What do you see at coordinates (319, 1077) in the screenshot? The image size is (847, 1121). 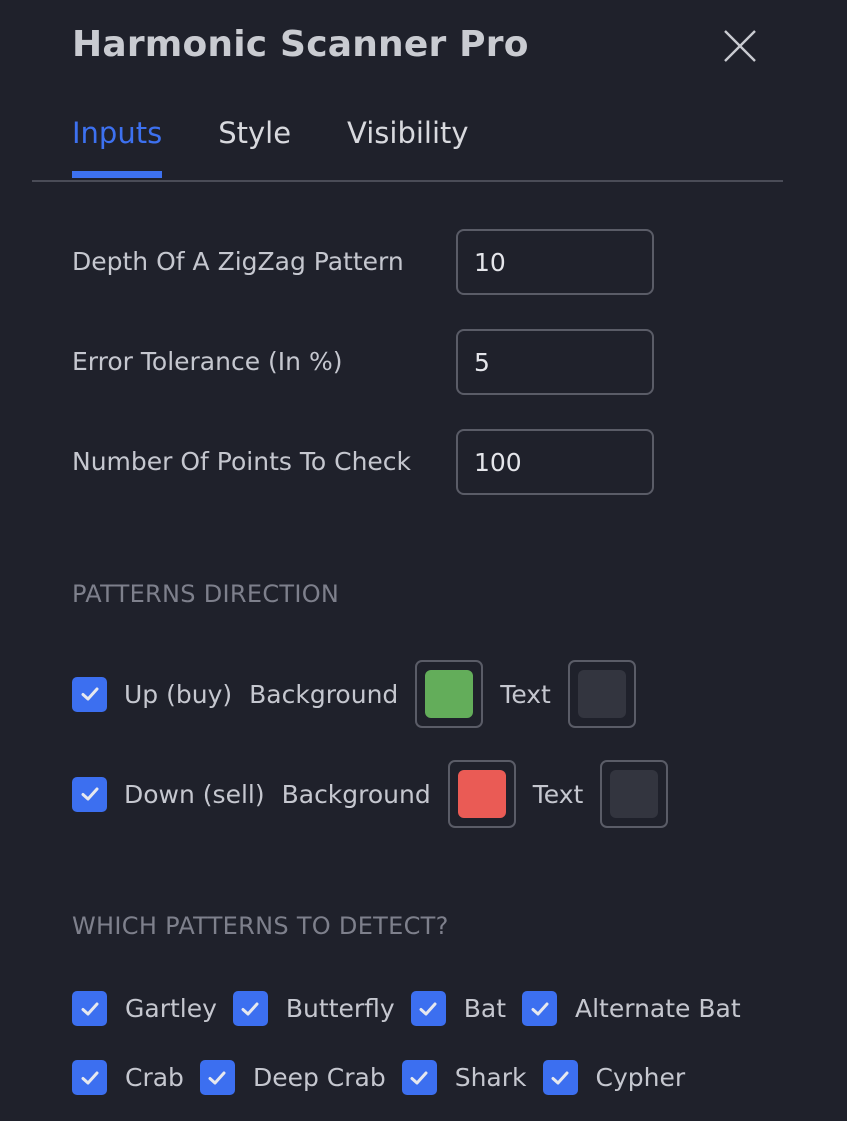 I see `deep-crab-label: Deep Crab` at bounding box center [319, 1077].